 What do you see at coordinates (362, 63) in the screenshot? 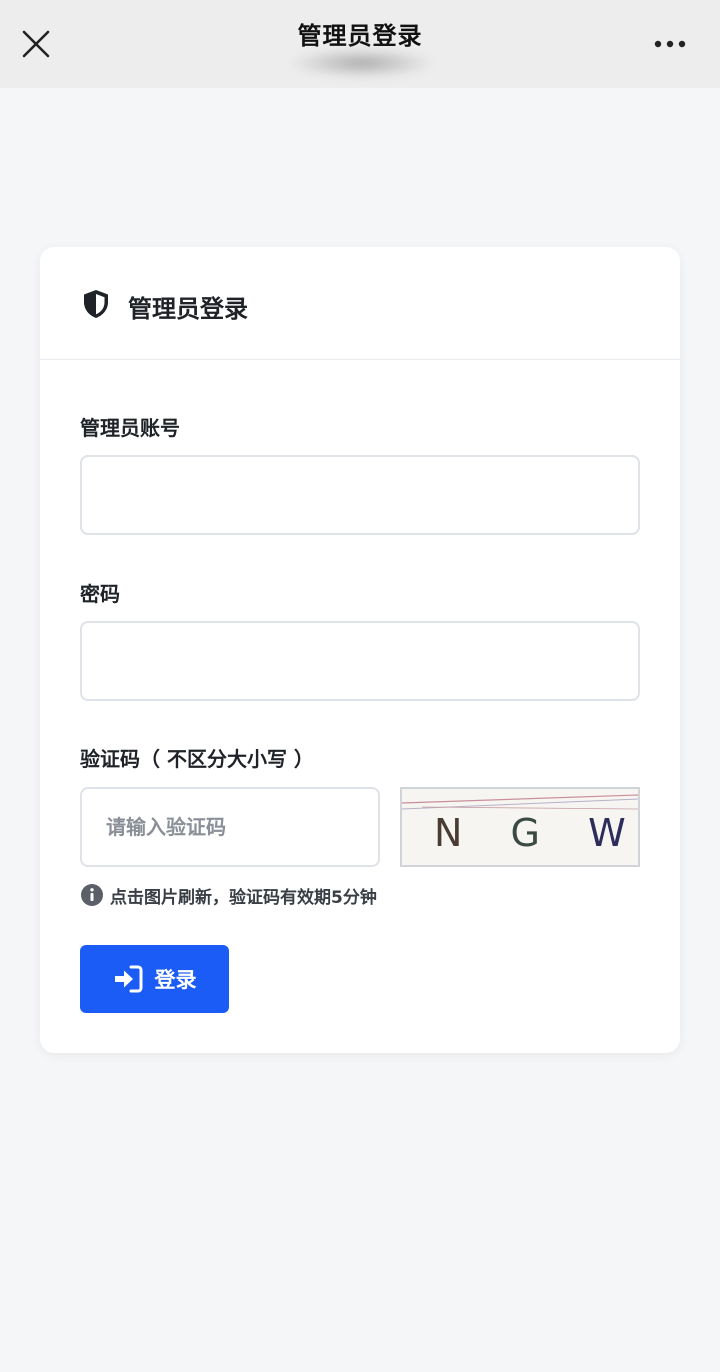
I see `blurred-subtitle` at bounding box center [362, 63].